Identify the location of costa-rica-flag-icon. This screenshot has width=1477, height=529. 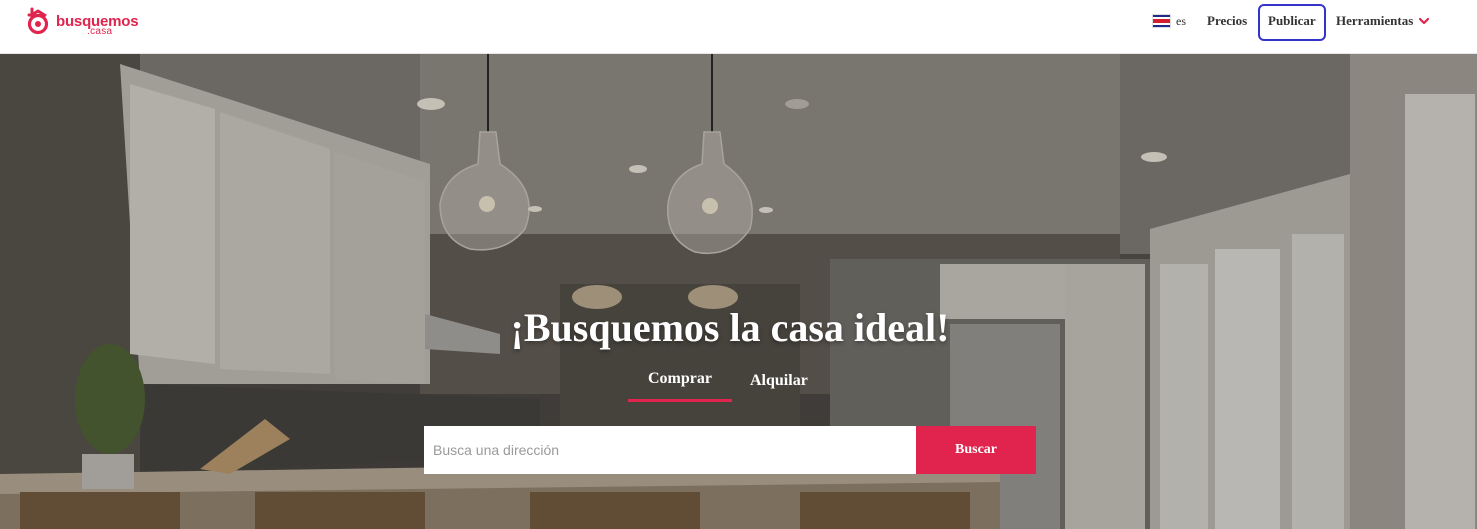
(1161, 21).